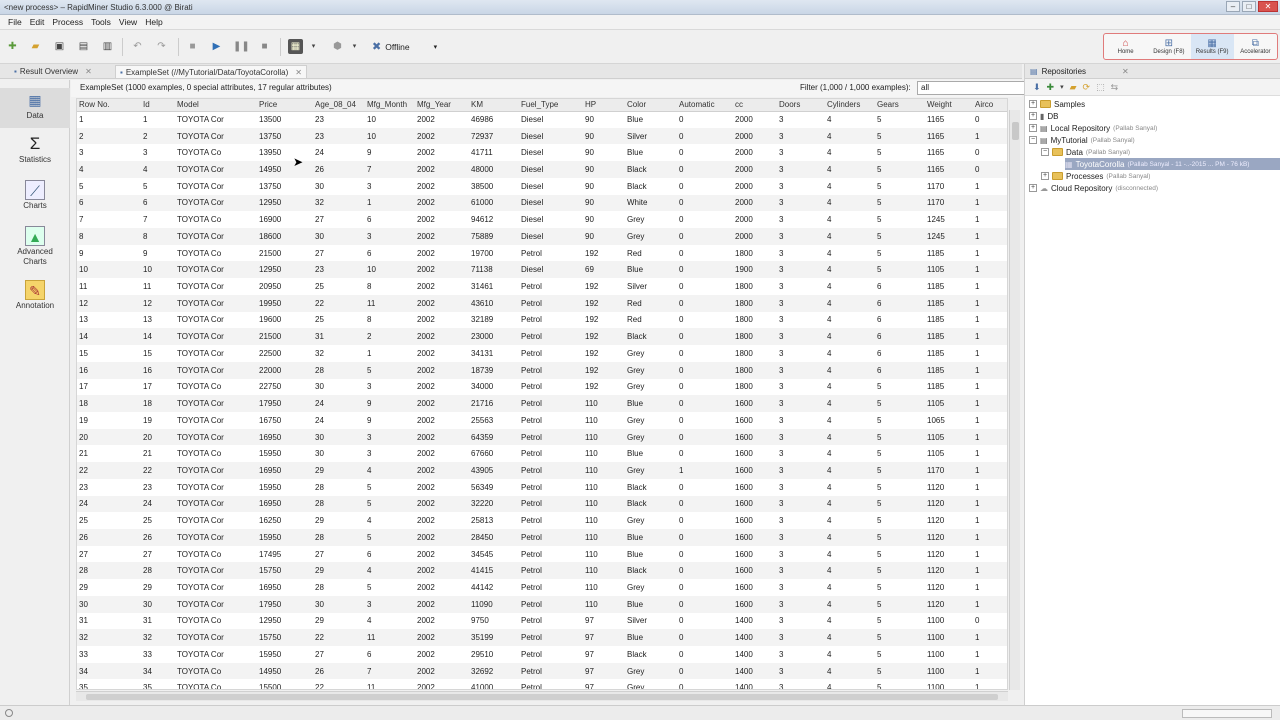 The image size is (1280, 720). I want to click on horizontal-scrollbar, so click(542, 696).